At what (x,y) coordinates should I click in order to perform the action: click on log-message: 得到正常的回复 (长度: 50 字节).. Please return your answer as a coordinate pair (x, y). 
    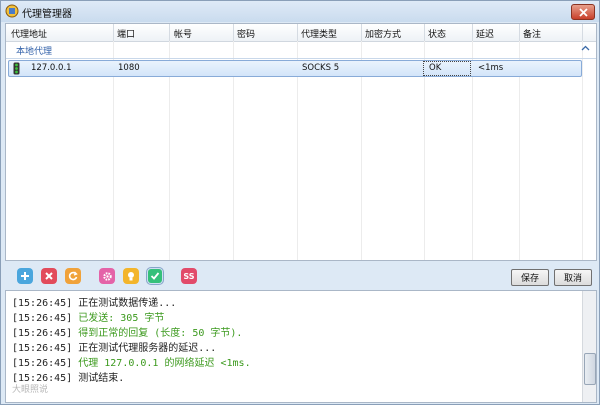
    Looking at the image, I should click on (160, 333).